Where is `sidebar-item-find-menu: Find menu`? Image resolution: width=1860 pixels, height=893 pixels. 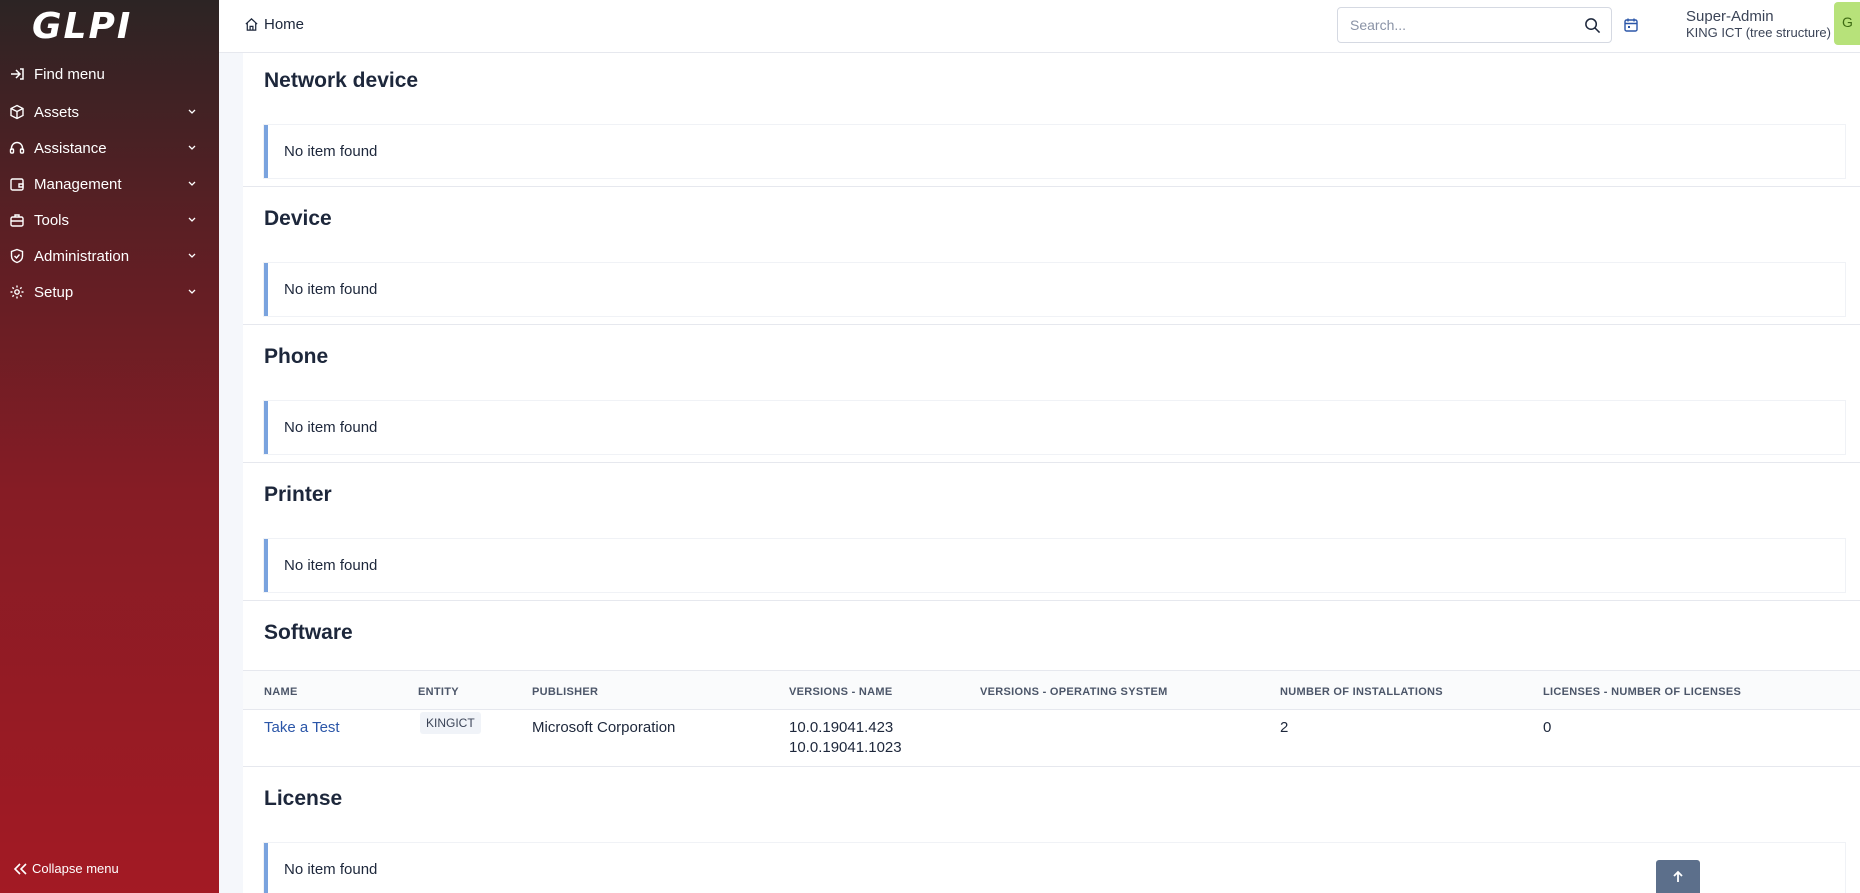
sidebar-item-find-menu: Find menu is located at coordinates (109, 74).